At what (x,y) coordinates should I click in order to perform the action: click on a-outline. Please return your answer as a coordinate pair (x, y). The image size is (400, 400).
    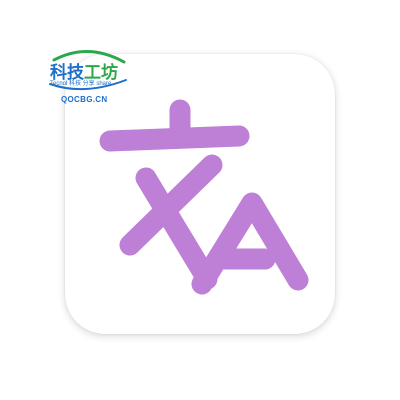
    Looking at the image, I should click on (250, 243).